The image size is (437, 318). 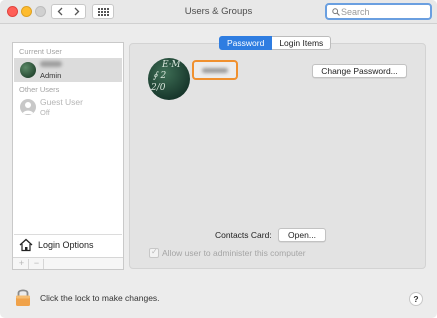 I want to click on checkmark-icon: ✓, so click(x=154, y=251).